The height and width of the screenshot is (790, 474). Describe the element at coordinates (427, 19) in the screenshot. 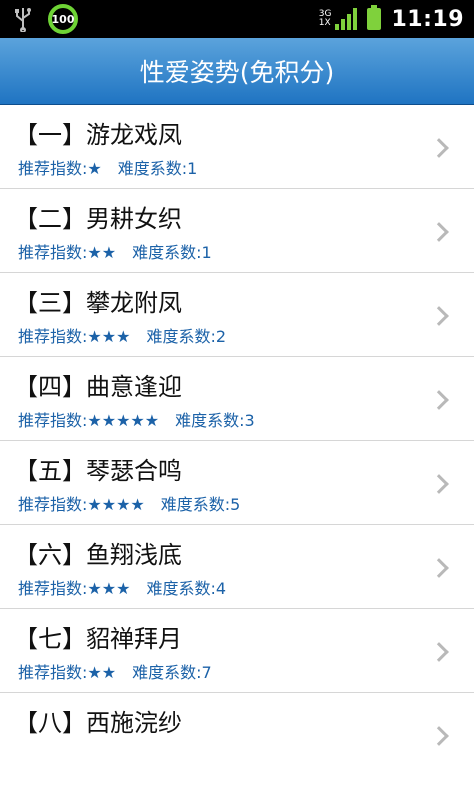

I see `clock: 11:19` at that location.